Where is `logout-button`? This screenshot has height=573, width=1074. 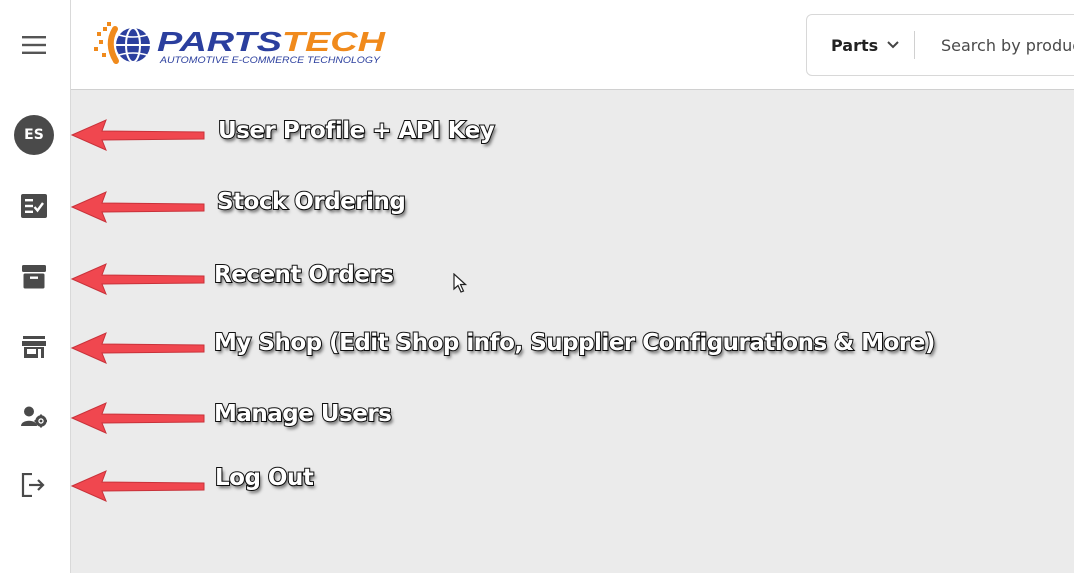
logout-button is located at coordinates (34, 485).